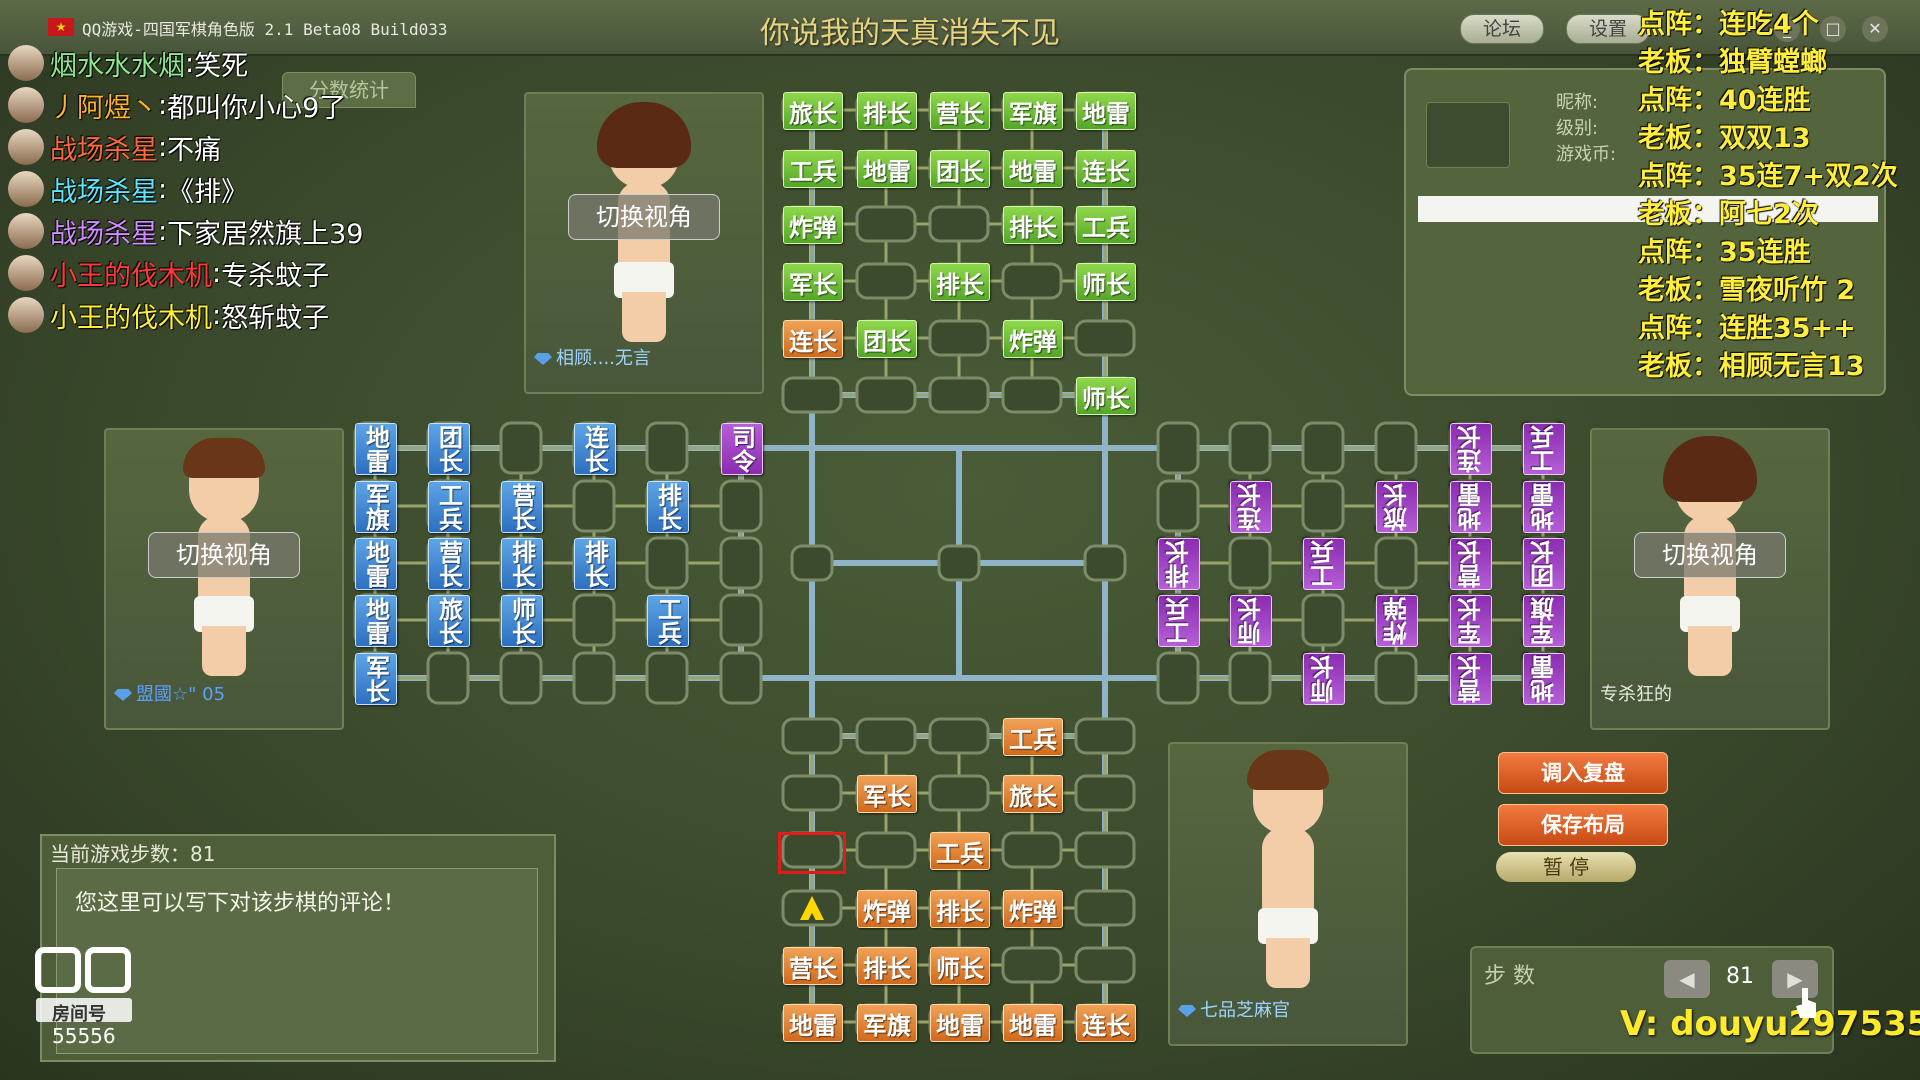 The height and width of the screenshot is (1080, 1920). Describe the element at coordinates (1795, 979) in the screenshot. I see `next-step-button: ▶` at that location.